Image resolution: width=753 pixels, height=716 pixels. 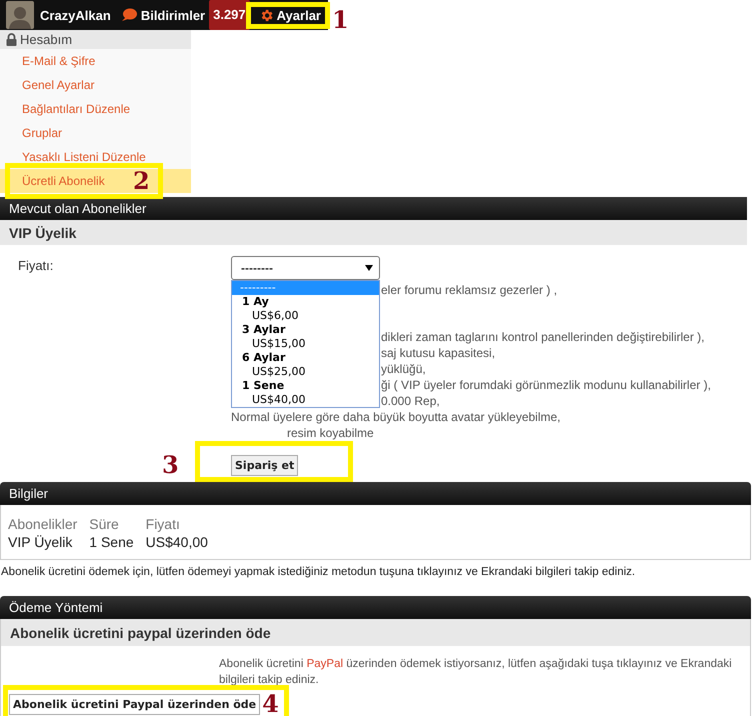 What do you see at coordinates (163, 524) in the screenshot?
I see `column-header: Fiyatı` at bounding box center [163, 524].